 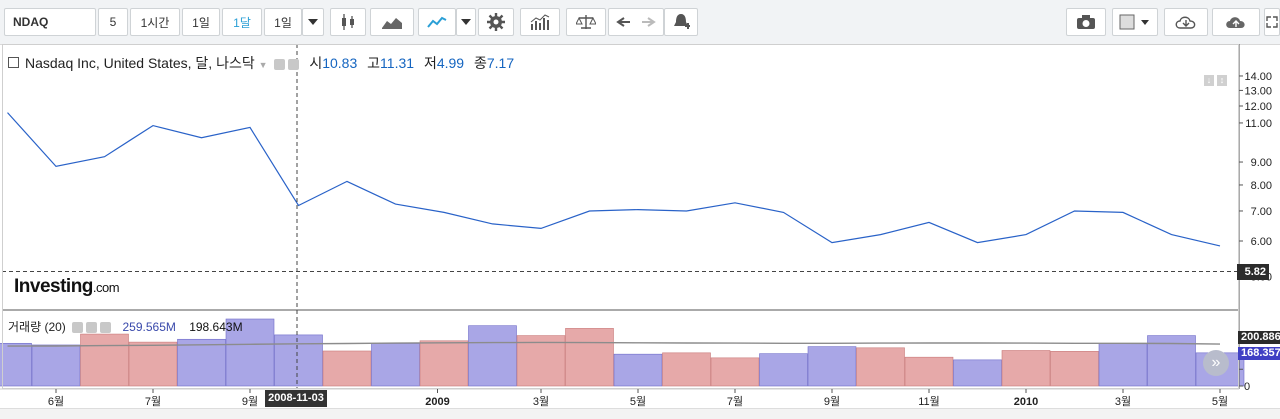 I want to click on crosshair-date-label: 2008-11-03, so click(x=296, y=398).